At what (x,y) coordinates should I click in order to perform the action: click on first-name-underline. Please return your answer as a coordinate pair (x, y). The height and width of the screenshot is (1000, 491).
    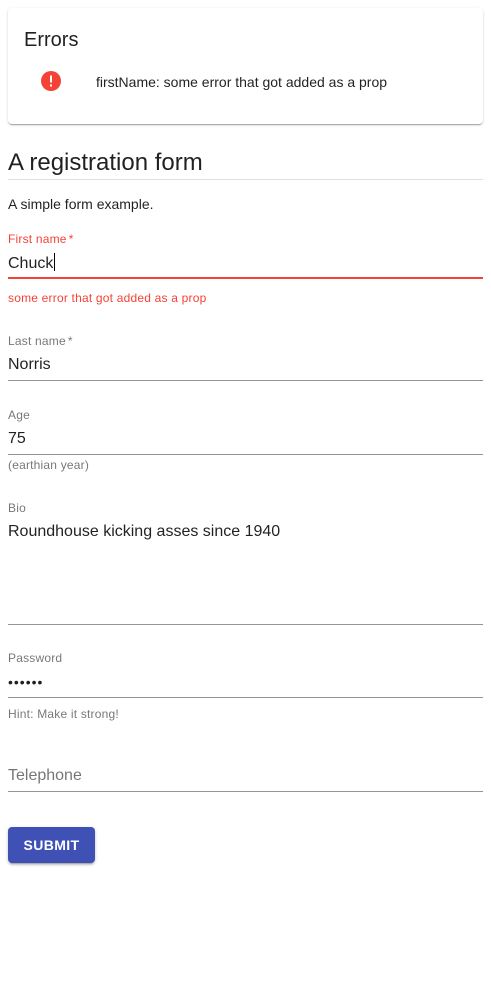
    Looking at the image, I should click on (245, 278).